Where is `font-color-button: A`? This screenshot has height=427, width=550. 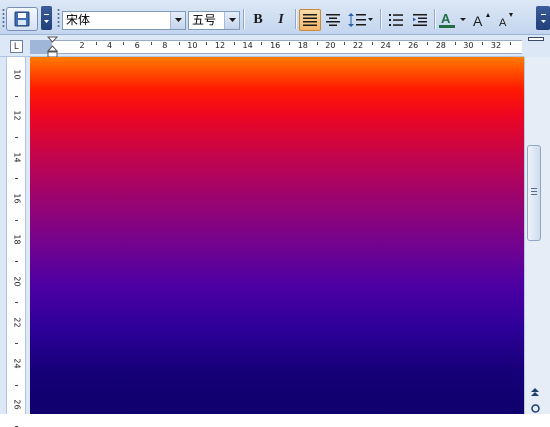 font-color-button: A is located at coordinates (453, 20).